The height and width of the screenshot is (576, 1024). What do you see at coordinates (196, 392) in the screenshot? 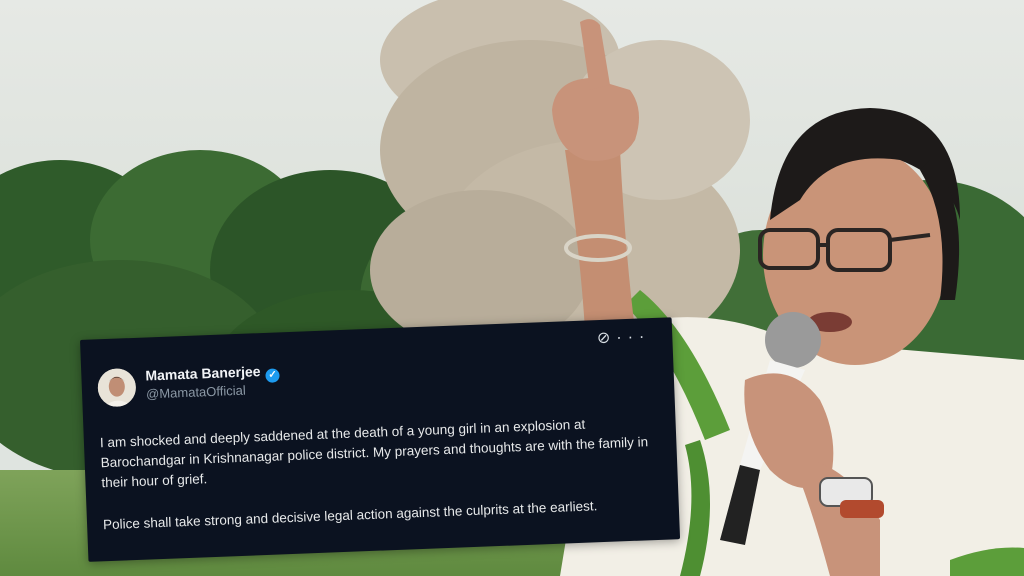
I see `author-handle: @MamataOfficial` at bounding box center [196, 392].